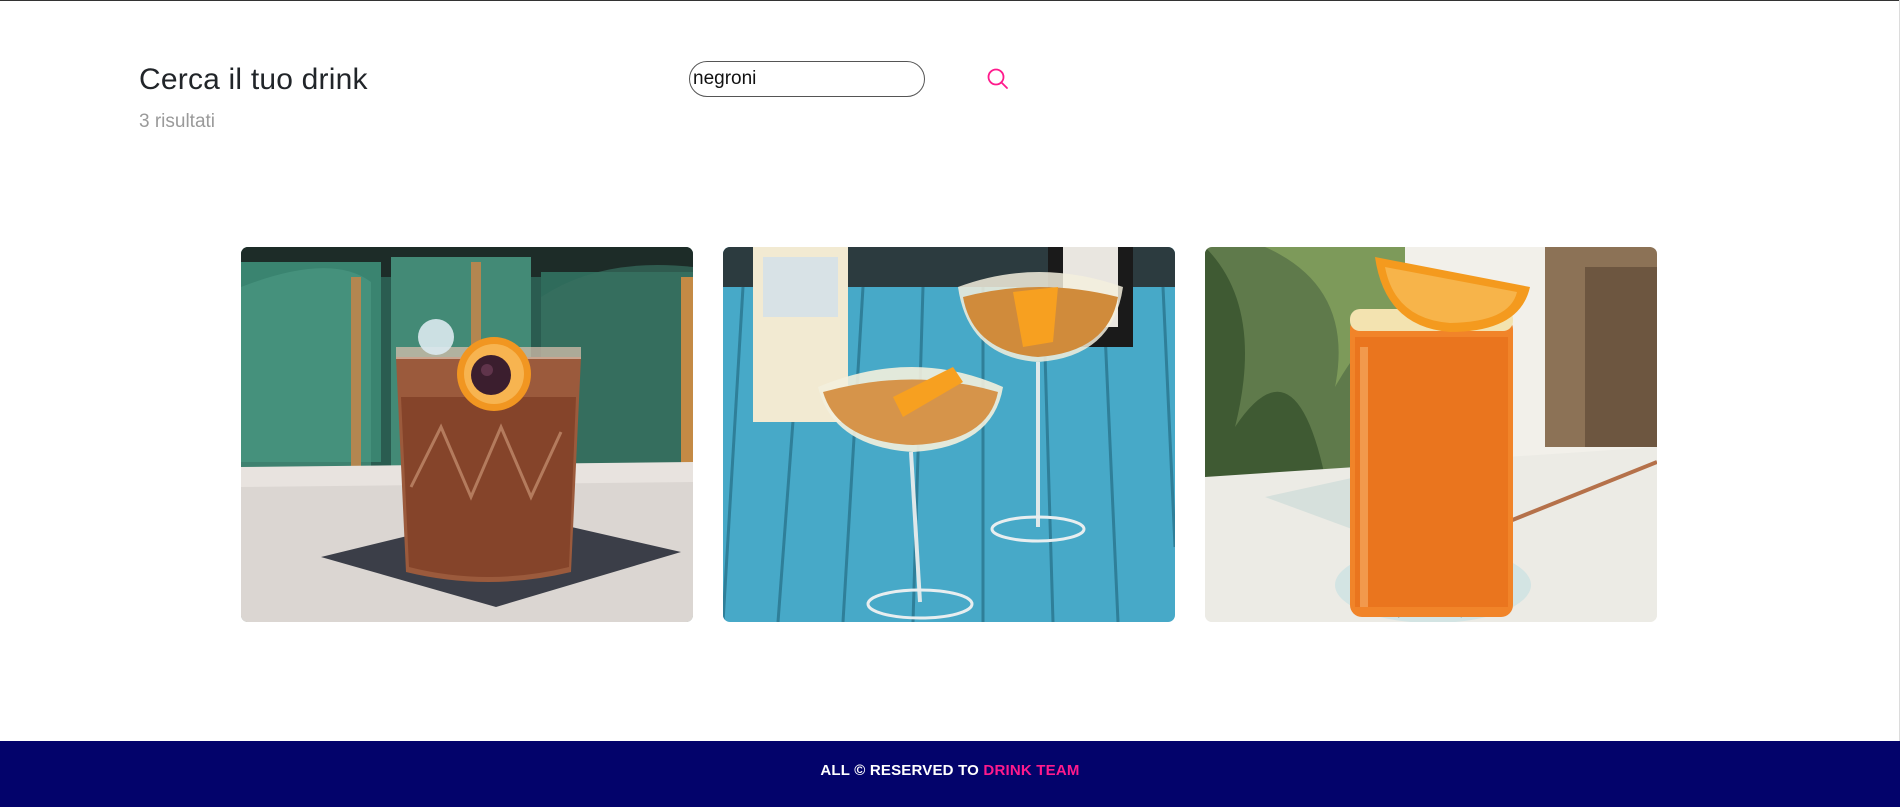  What do you see at coordinates (902, 770) in the screenshot?
I see `footer-copyright-text: ALL © RESERVED TO` at bounding box center [902, 770].